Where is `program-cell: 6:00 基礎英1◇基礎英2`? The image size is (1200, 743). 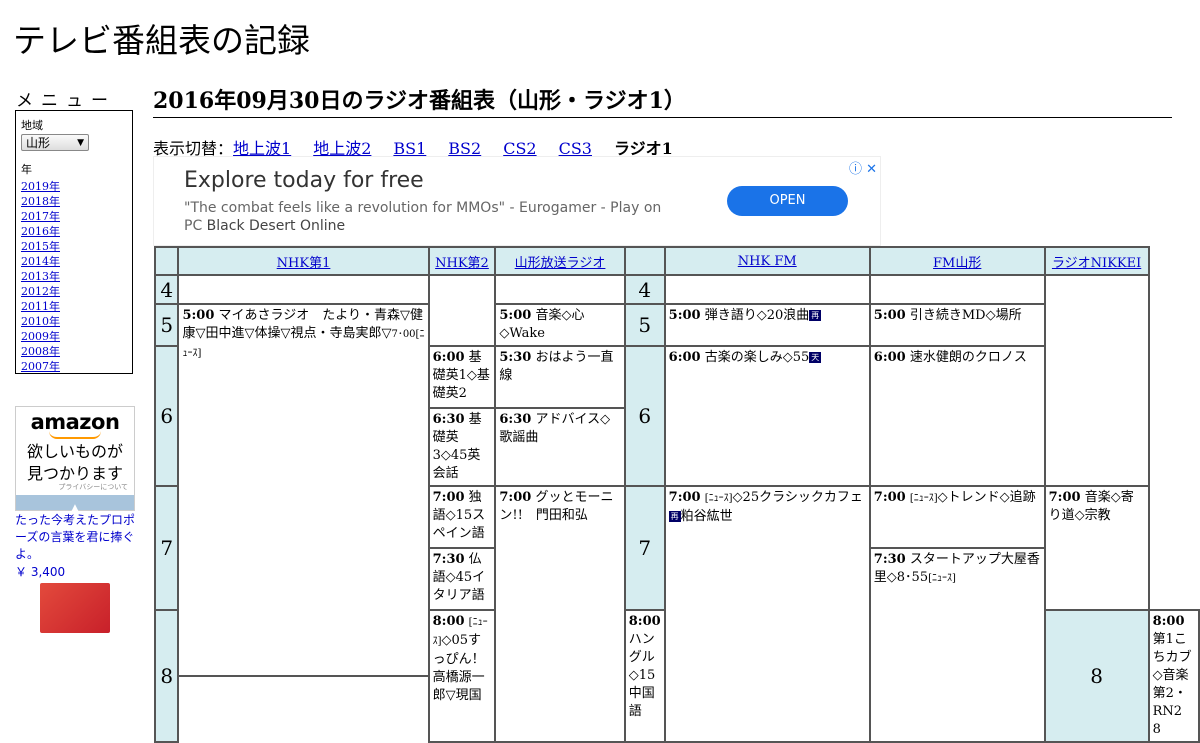 program-cell: 6:00 基礎英1◇基礎英2 is located at coordinates (462, 377).